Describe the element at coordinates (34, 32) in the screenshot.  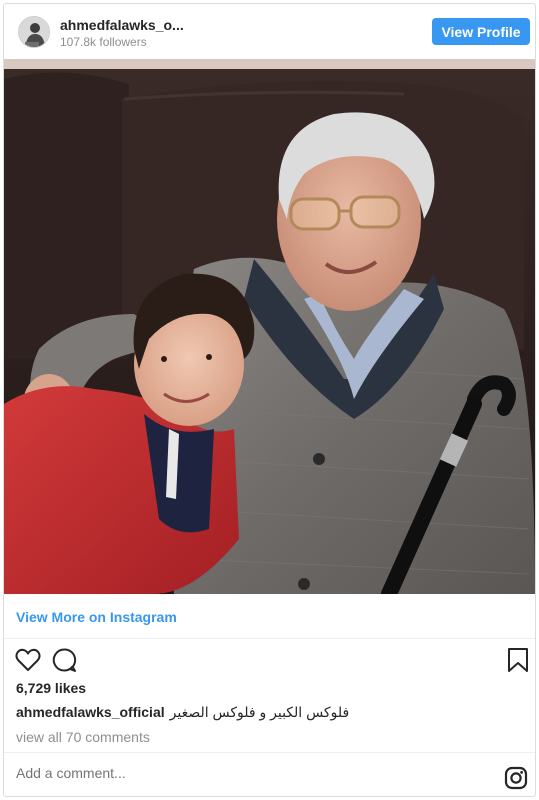
I see `avatar` at that location.